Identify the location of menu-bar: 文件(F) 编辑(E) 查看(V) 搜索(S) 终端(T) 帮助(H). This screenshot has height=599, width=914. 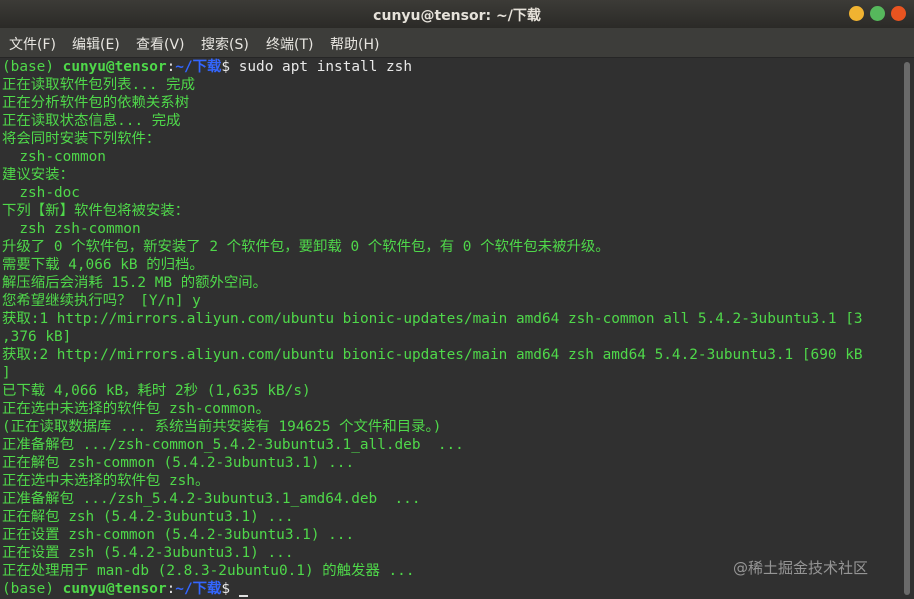
(457, 43).